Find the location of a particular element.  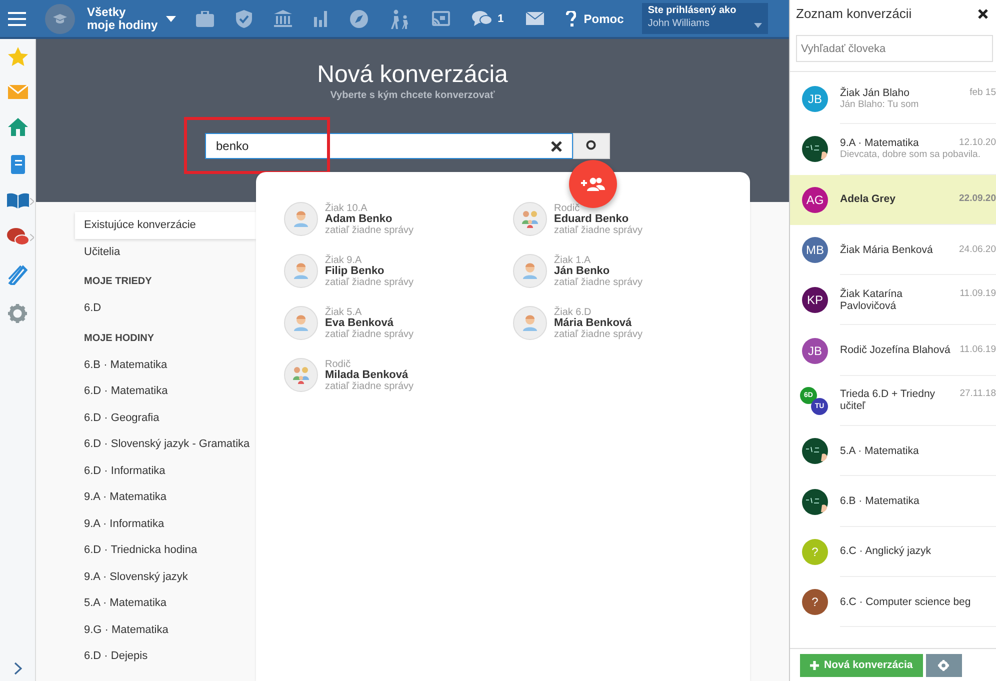

avatar: KP is located at coordinates (815, 300).